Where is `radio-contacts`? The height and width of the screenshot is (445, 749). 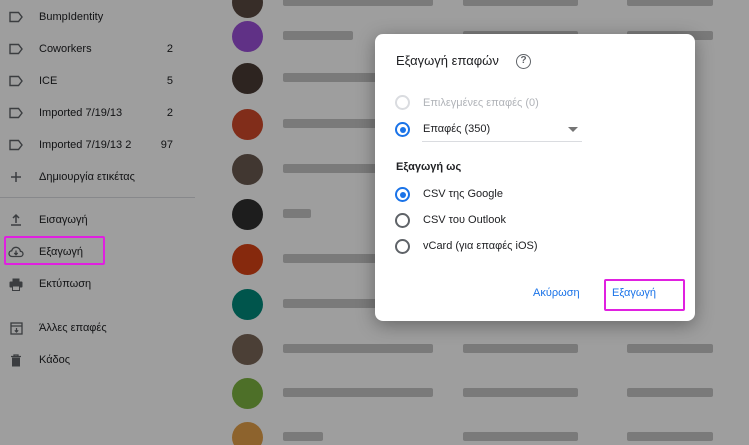
radio-contacts is located at coordinates (402, 129).